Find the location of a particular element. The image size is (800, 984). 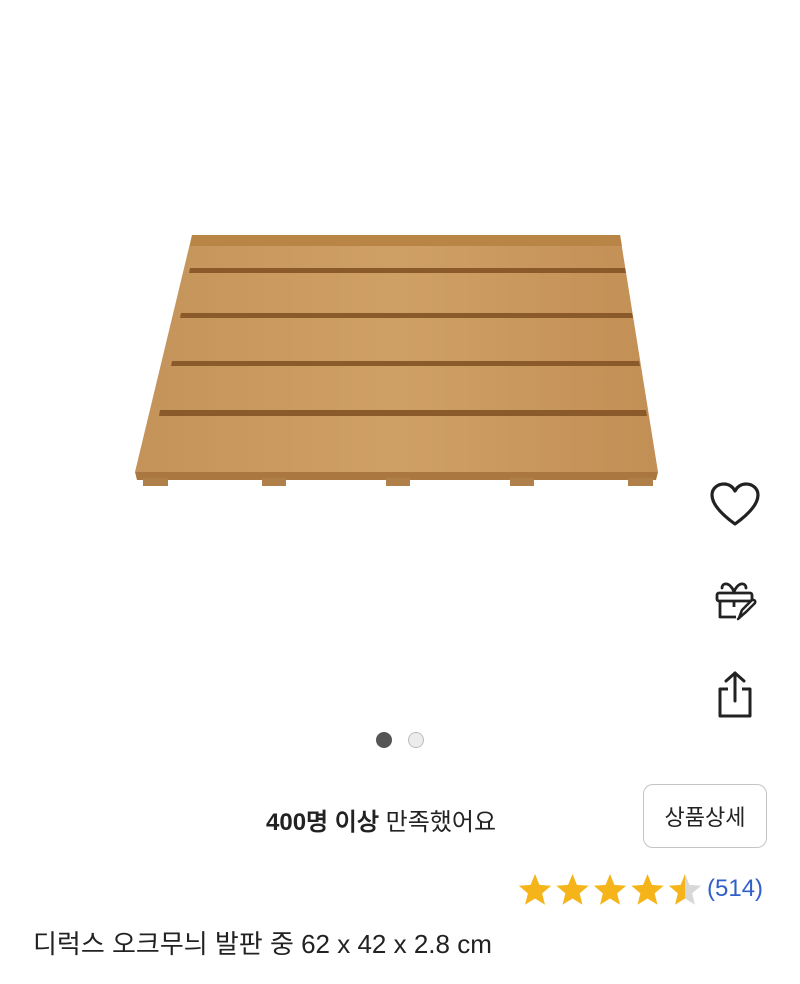

gift-button is located at coordinates (735, 600).